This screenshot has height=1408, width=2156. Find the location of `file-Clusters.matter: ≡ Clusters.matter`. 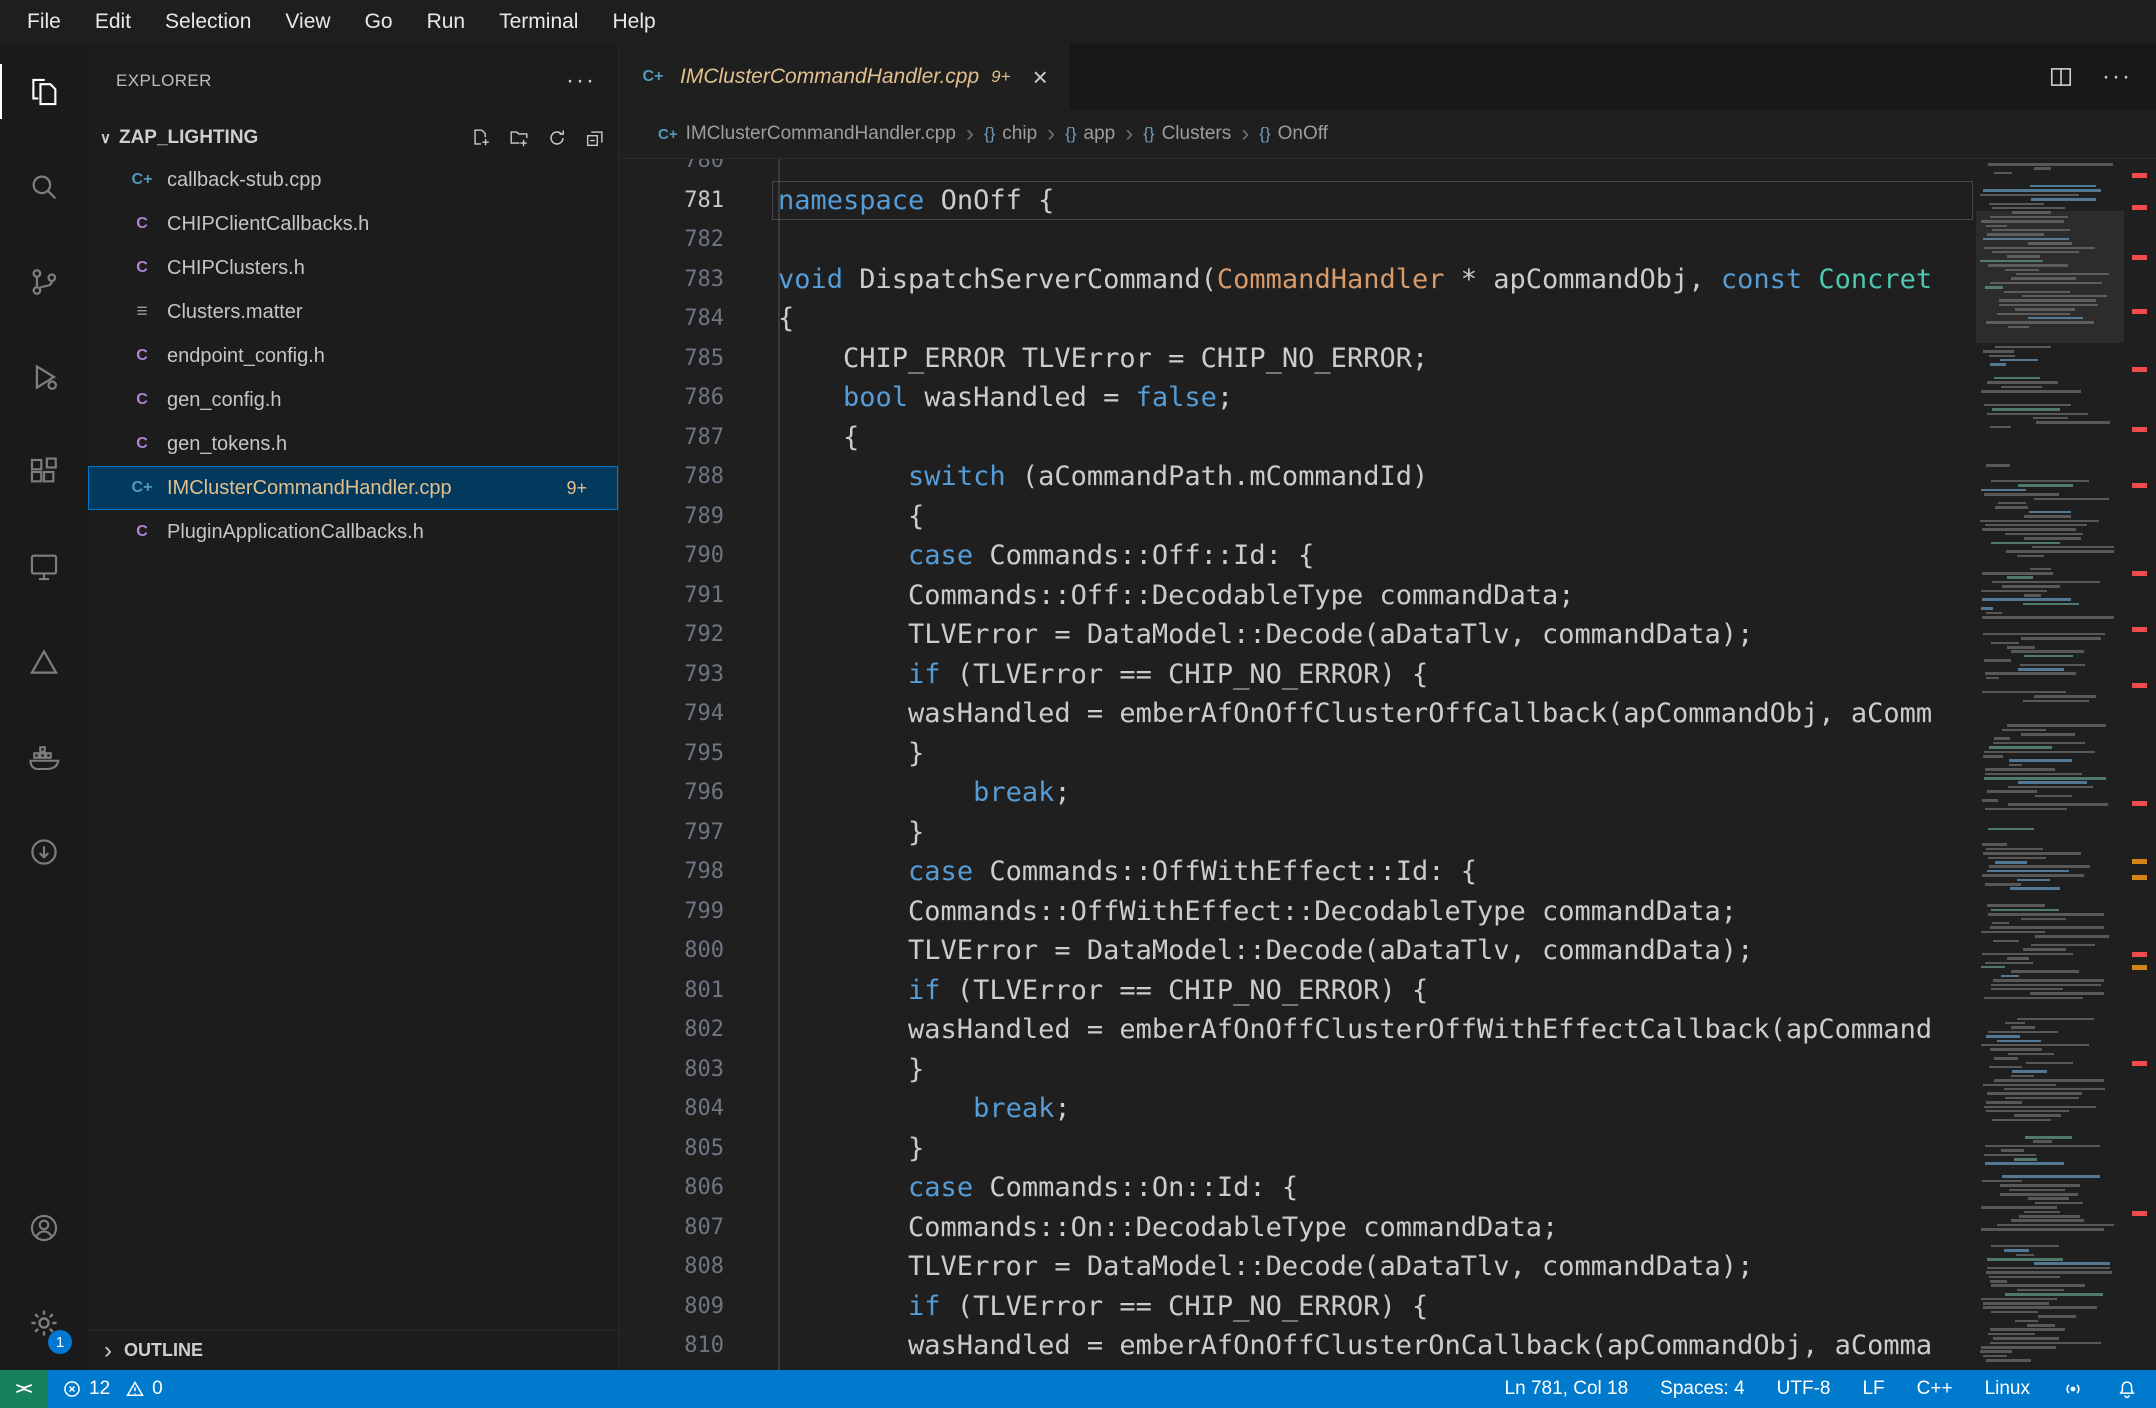

file-Clusters.matter: ≡ Clusters.matter is located at coordinates (353, 312).